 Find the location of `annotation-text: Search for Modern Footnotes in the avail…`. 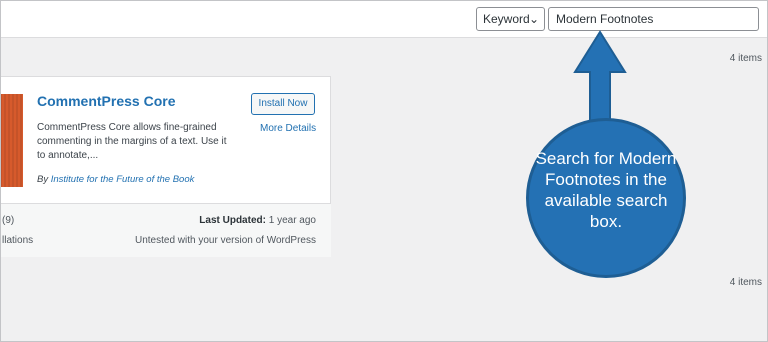

annotation-text: Search for Modern Footnotes in the avail… is located at coordinates (606, 190).